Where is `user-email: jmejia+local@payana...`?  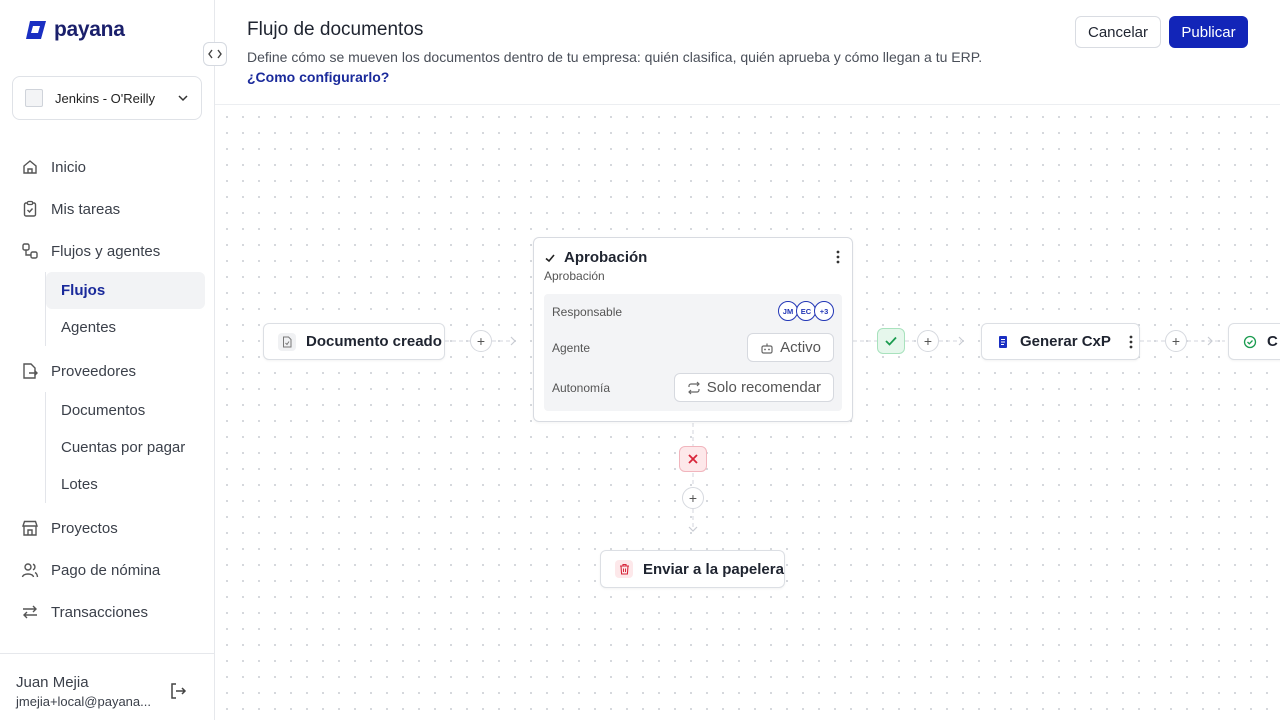
user-email: jmejia+local@payana... is located at coordinates (83, 701).